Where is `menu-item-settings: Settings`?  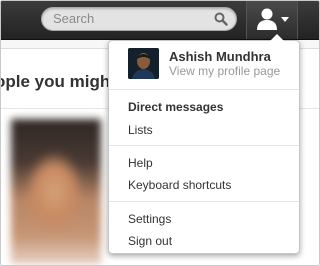 menu-item-settings: Settings is located at coordinates (149, 219).